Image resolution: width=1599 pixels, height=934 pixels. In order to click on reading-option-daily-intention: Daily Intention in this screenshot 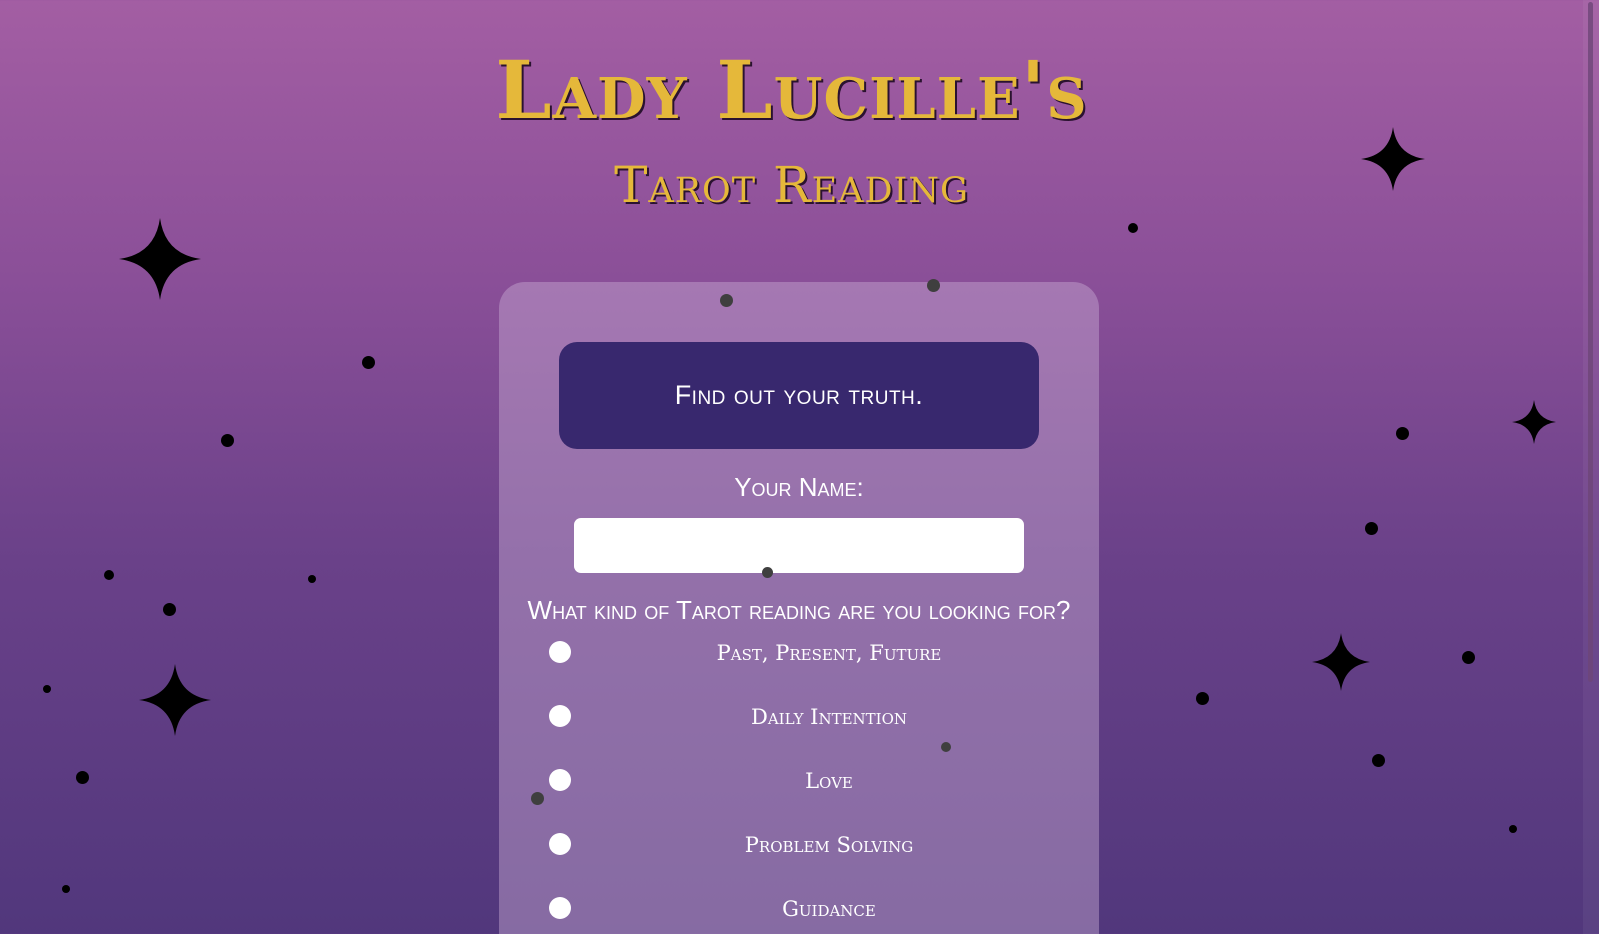, I will do `click(809, 717)`.